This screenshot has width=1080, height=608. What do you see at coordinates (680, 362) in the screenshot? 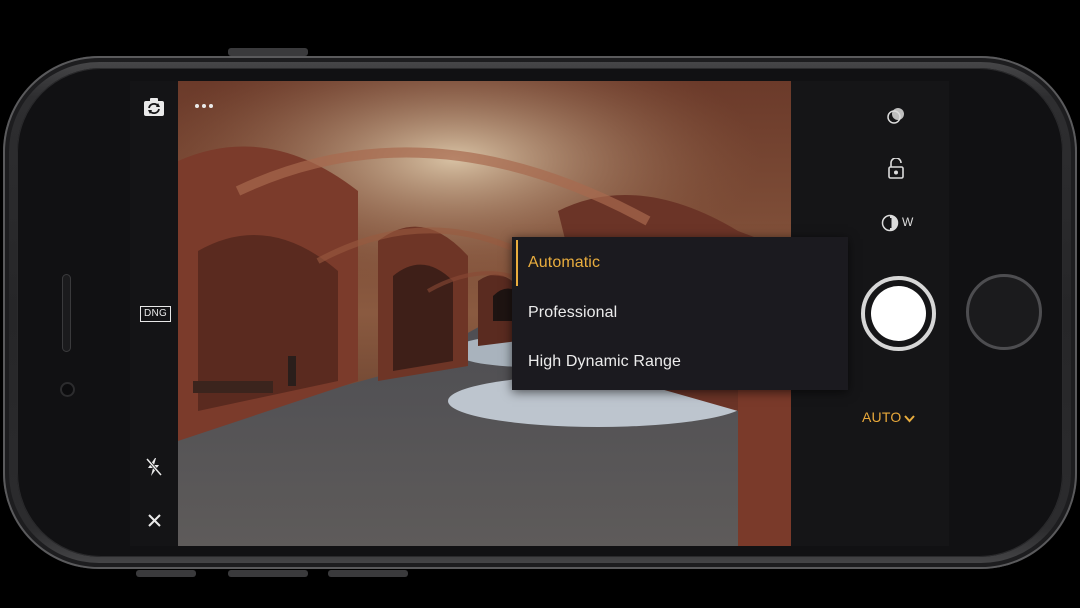
I see `menu-item-hdr: High Dynamic Range` at bounding box center [680, 362].